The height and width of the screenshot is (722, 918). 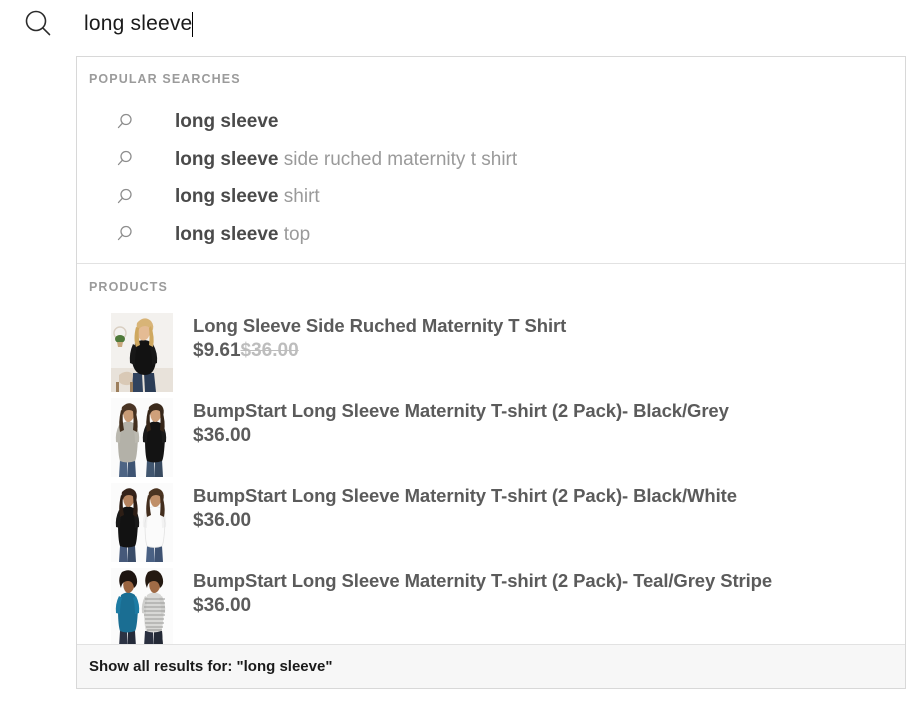 I want to click on search-input: long sleeve, so click(x=464, y=24).